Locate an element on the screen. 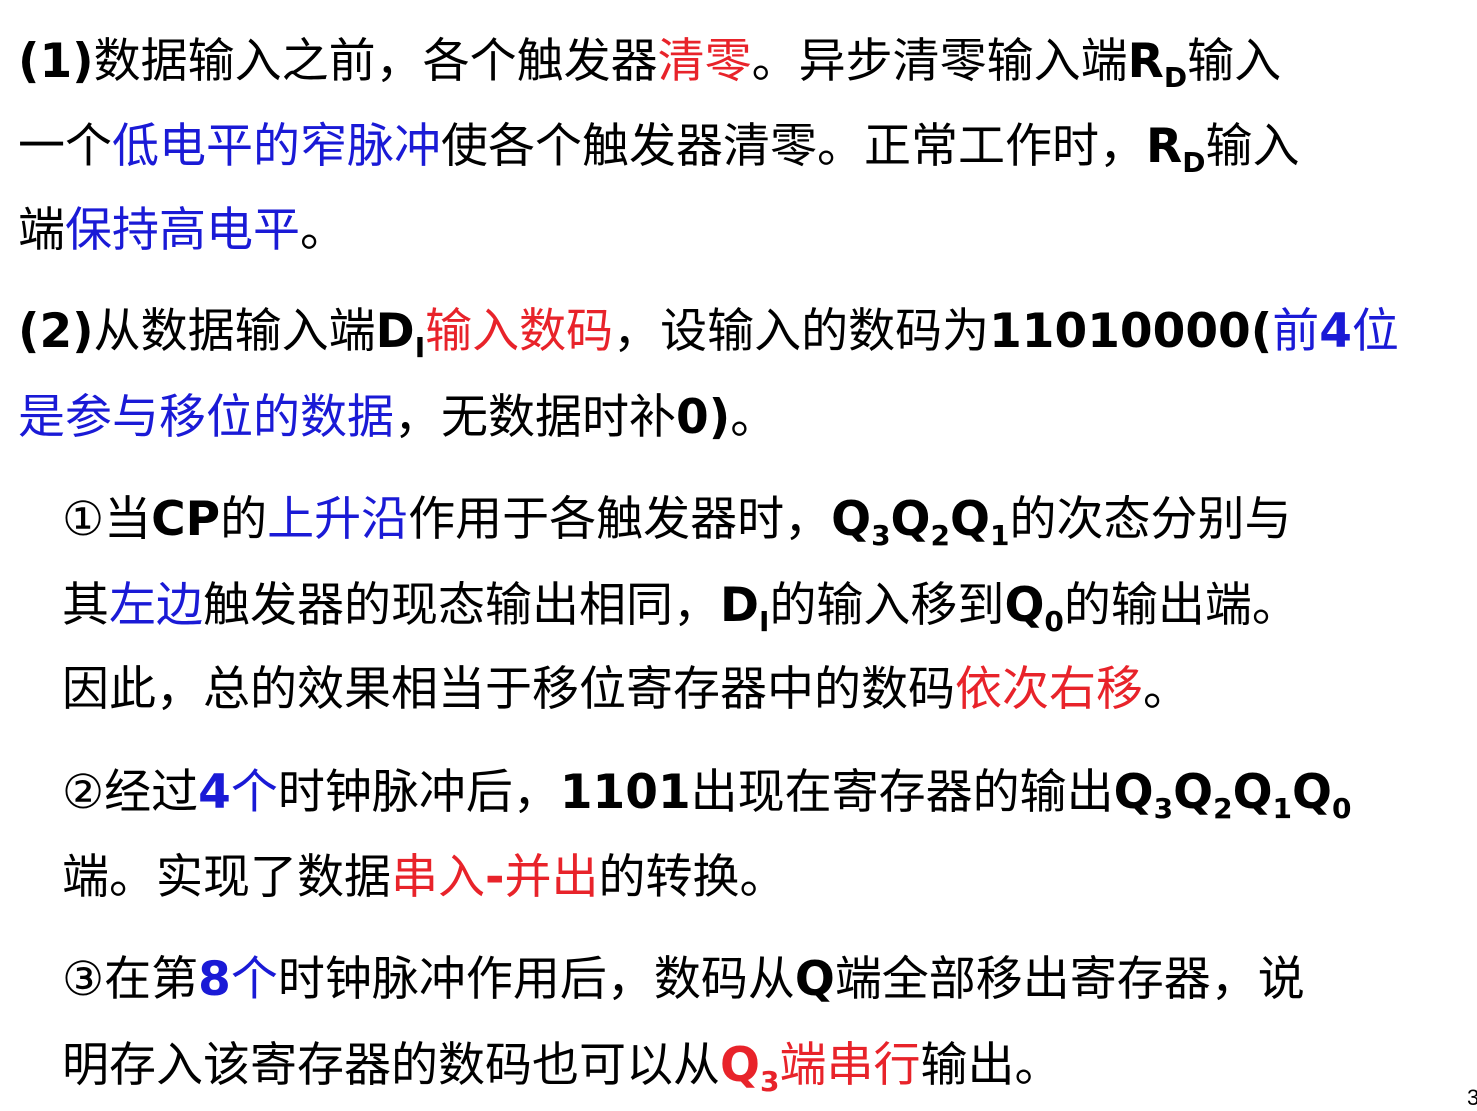 This screenshot has height=1111, width=1477. text-segment: 0) is located at coordinates (703, 417).